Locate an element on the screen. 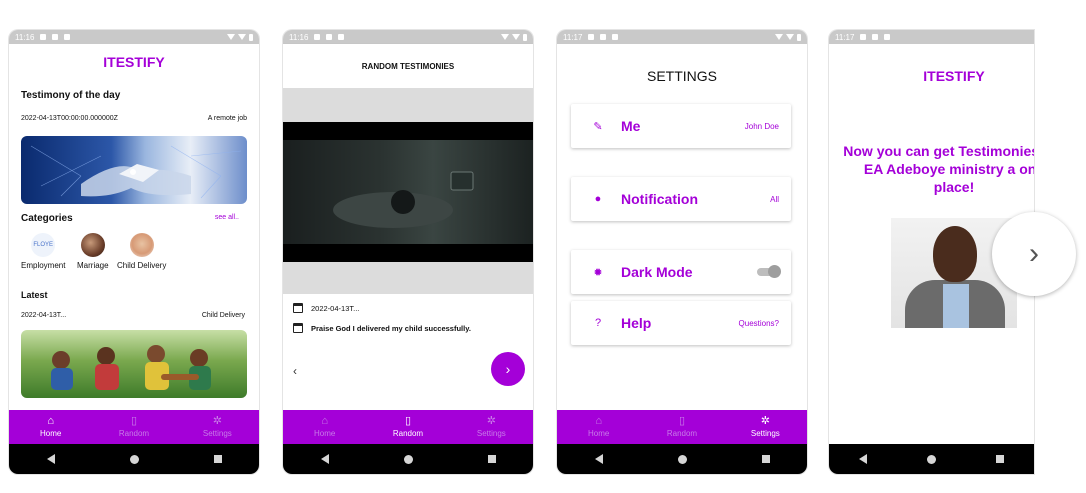  previous-button: ‹ is located at coordinates (295, 371).